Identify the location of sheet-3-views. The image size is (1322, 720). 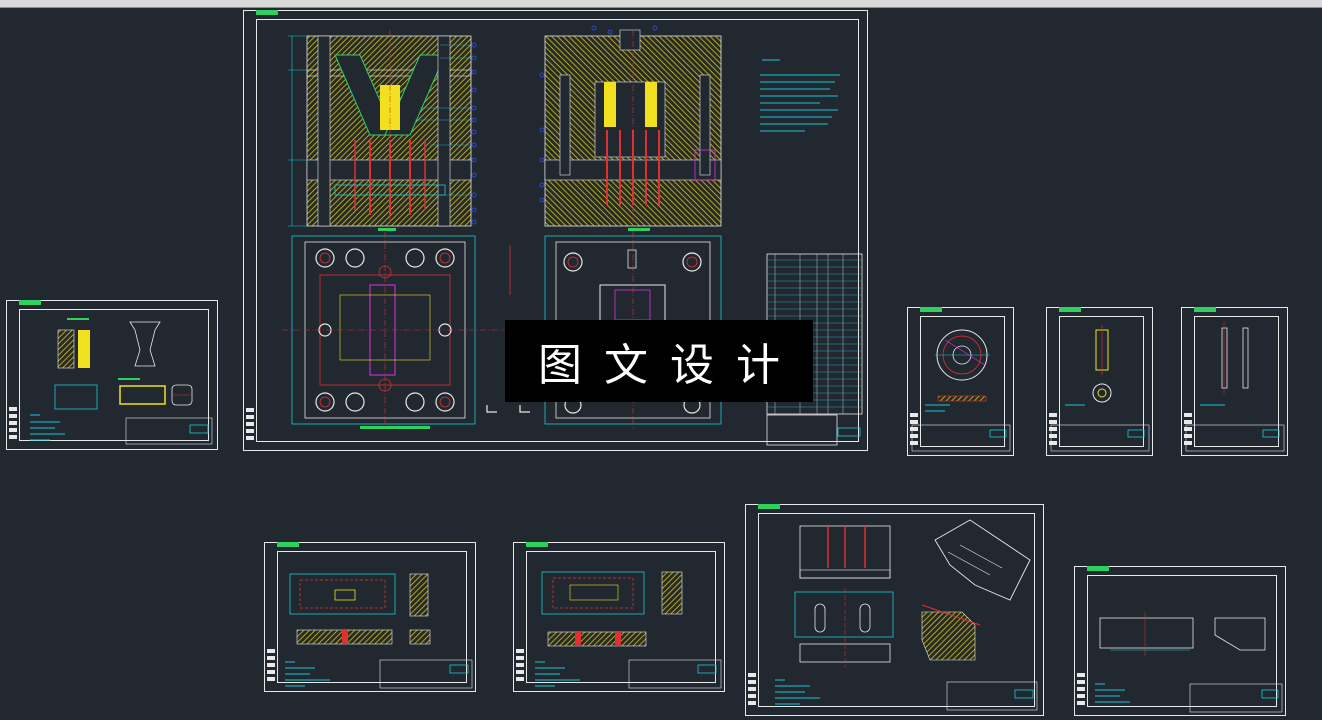
(1100, 388).